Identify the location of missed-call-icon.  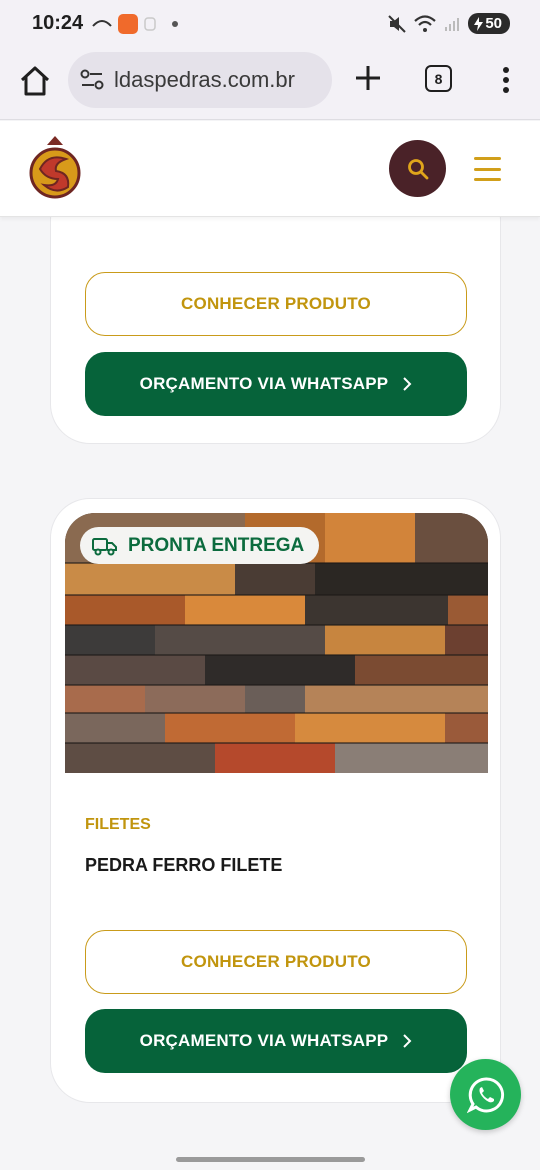
(102, 23).